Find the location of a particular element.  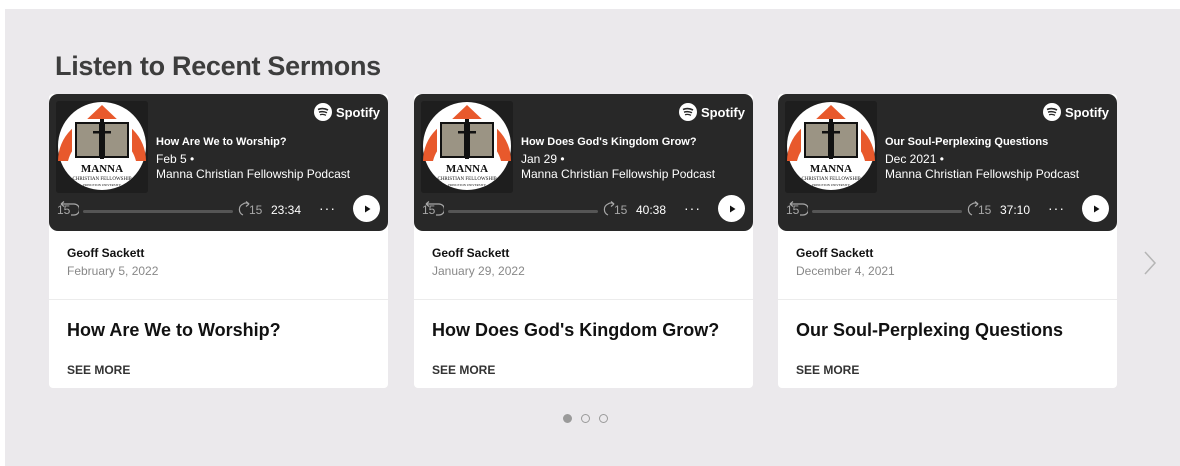

episode-date: Jan 29 • is located at coordinates (543, 159).